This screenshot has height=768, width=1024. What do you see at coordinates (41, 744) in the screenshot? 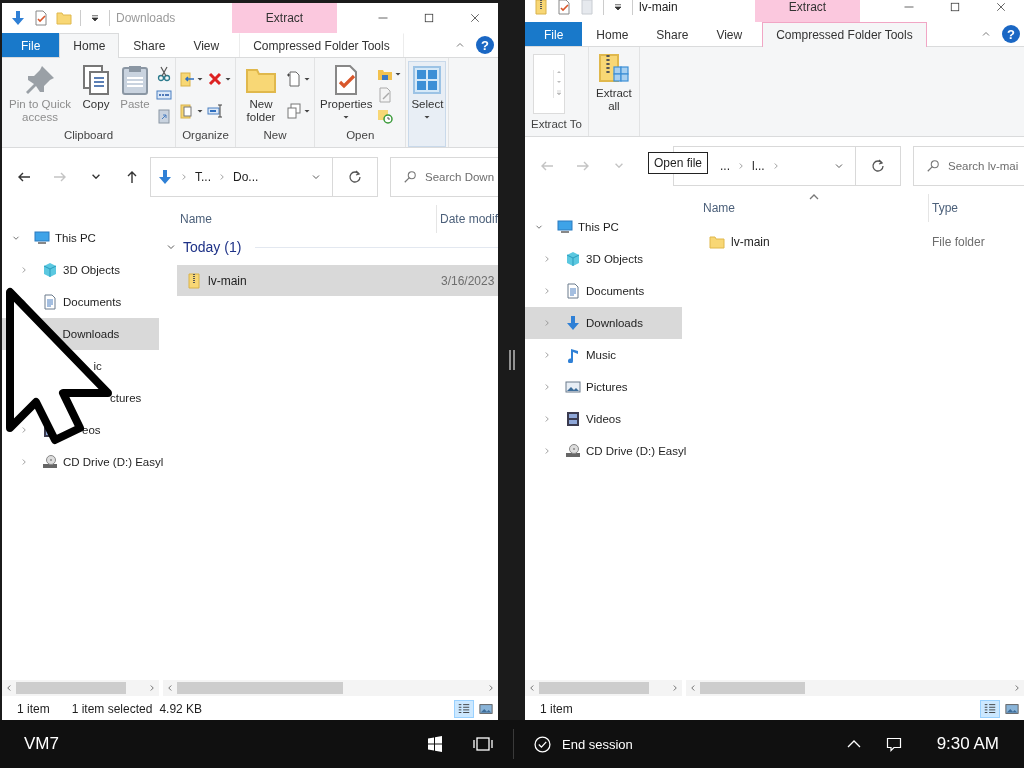
I see `session-name: VM7` at bounding box center [41, 744].